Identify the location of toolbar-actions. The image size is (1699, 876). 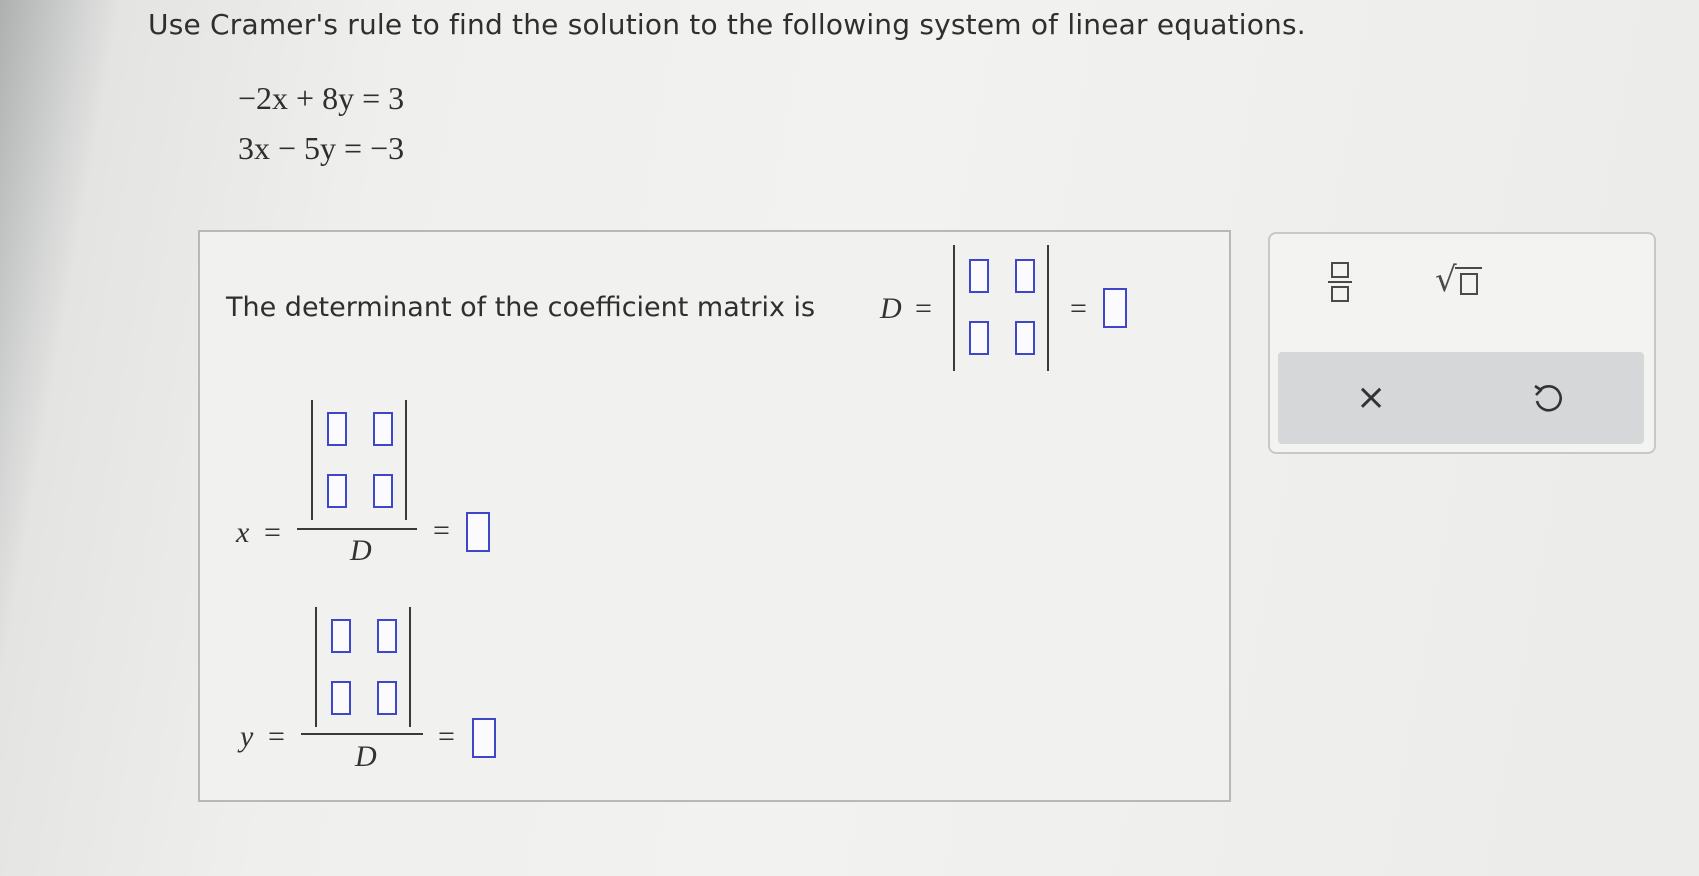
(1461, 398).